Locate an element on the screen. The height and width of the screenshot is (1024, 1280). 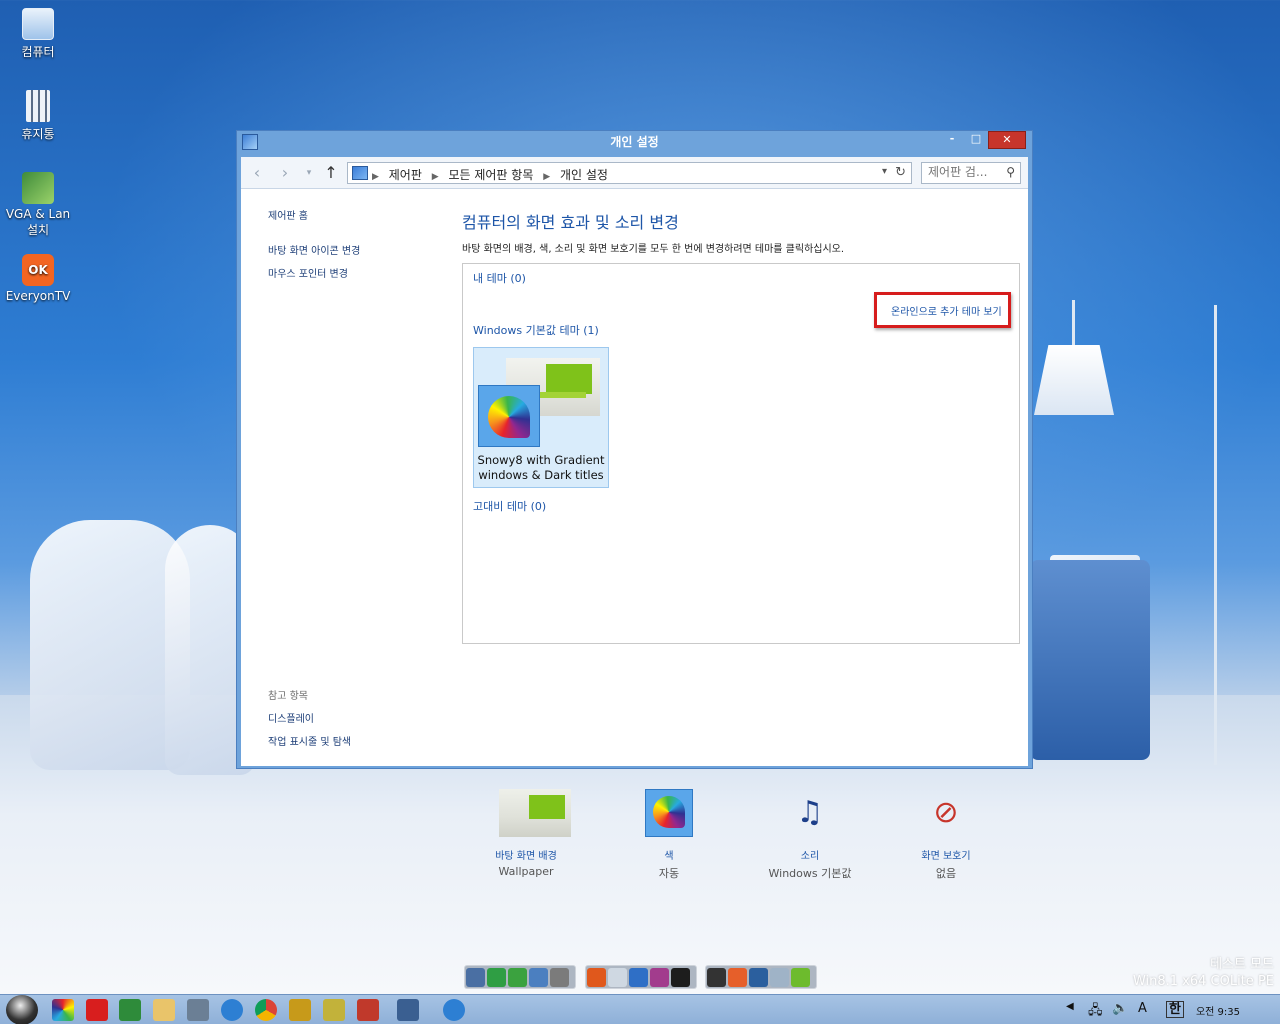
online-themes-link: 온라인으로 추가 테마 보기 is located at coordinates (946, 310).